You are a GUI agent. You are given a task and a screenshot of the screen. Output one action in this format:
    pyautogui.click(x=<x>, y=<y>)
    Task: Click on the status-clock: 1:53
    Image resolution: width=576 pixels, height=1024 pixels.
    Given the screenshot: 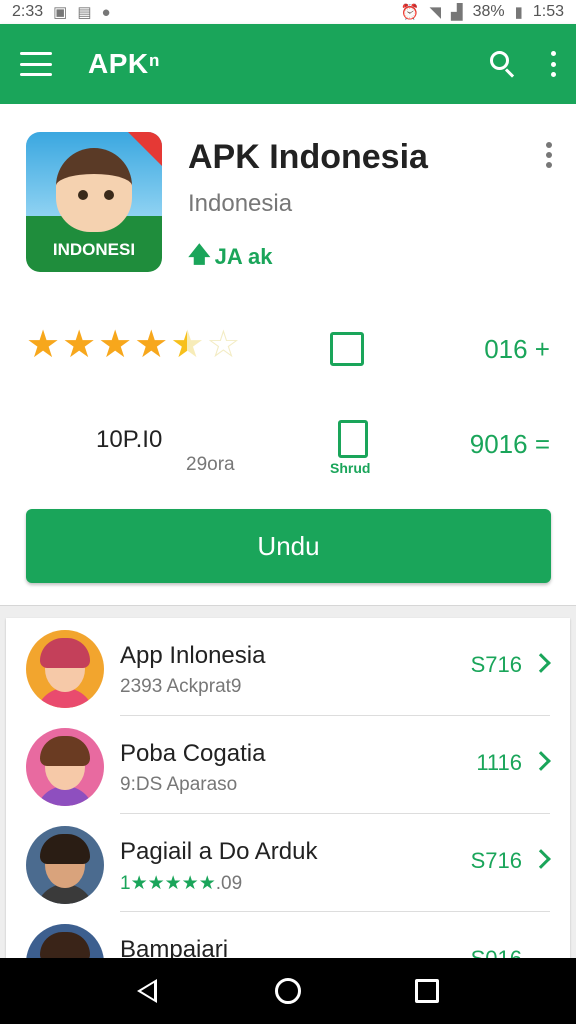 What is the action you would take?
    pyautogui.click(x=548, y=11)
    